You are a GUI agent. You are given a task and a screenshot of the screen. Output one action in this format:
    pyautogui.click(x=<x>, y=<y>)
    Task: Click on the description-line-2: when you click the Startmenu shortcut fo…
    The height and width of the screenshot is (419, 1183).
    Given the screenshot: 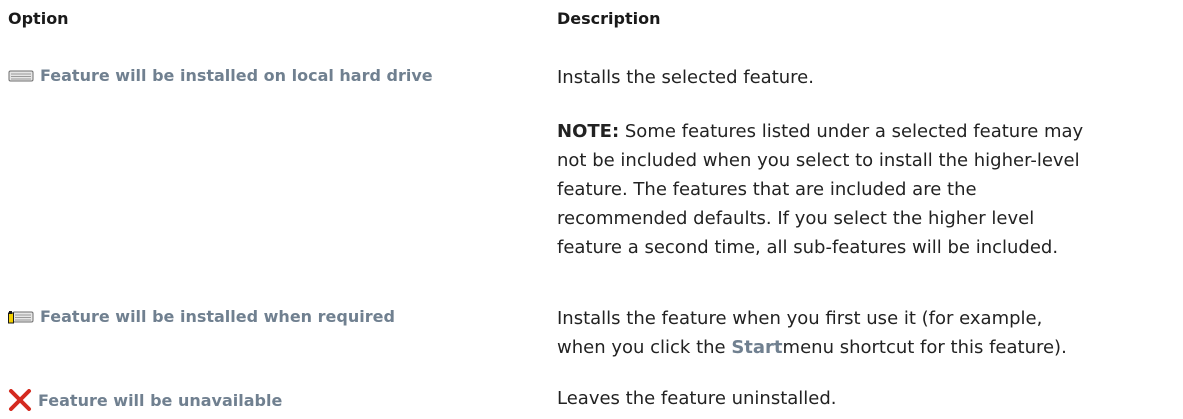 What is the action you would take?
    pyautogui.click(x=867, y=347)
    